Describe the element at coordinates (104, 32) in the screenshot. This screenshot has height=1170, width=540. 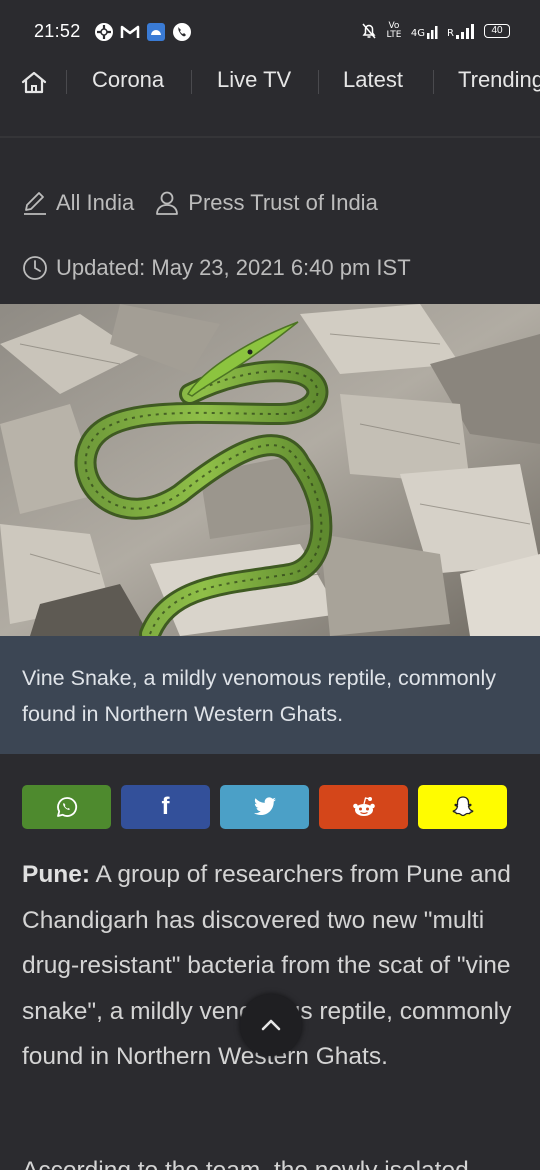
I see `app-notification-icon` at that location.